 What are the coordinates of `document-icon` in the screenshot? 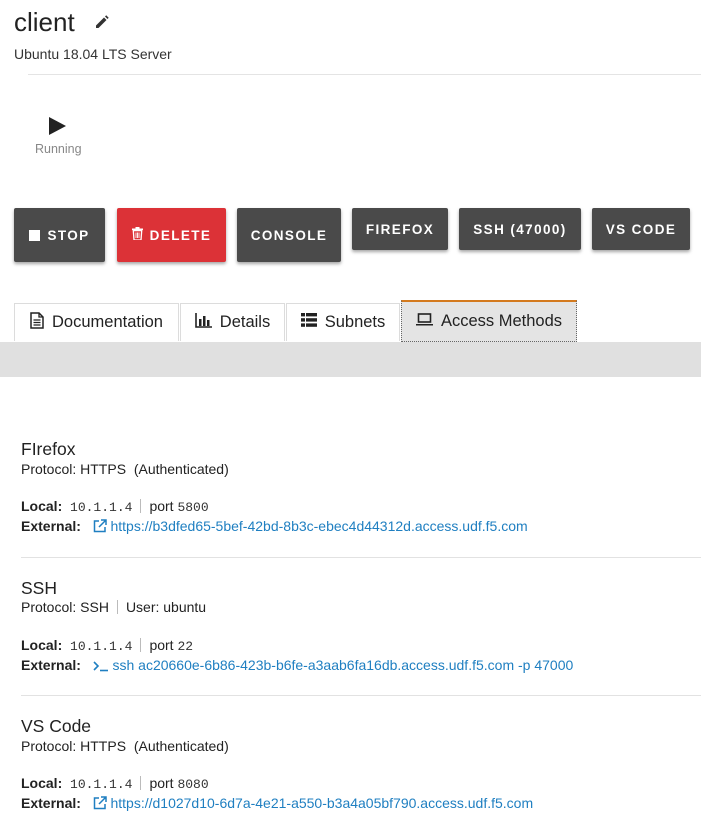 It's located at (37, 322).